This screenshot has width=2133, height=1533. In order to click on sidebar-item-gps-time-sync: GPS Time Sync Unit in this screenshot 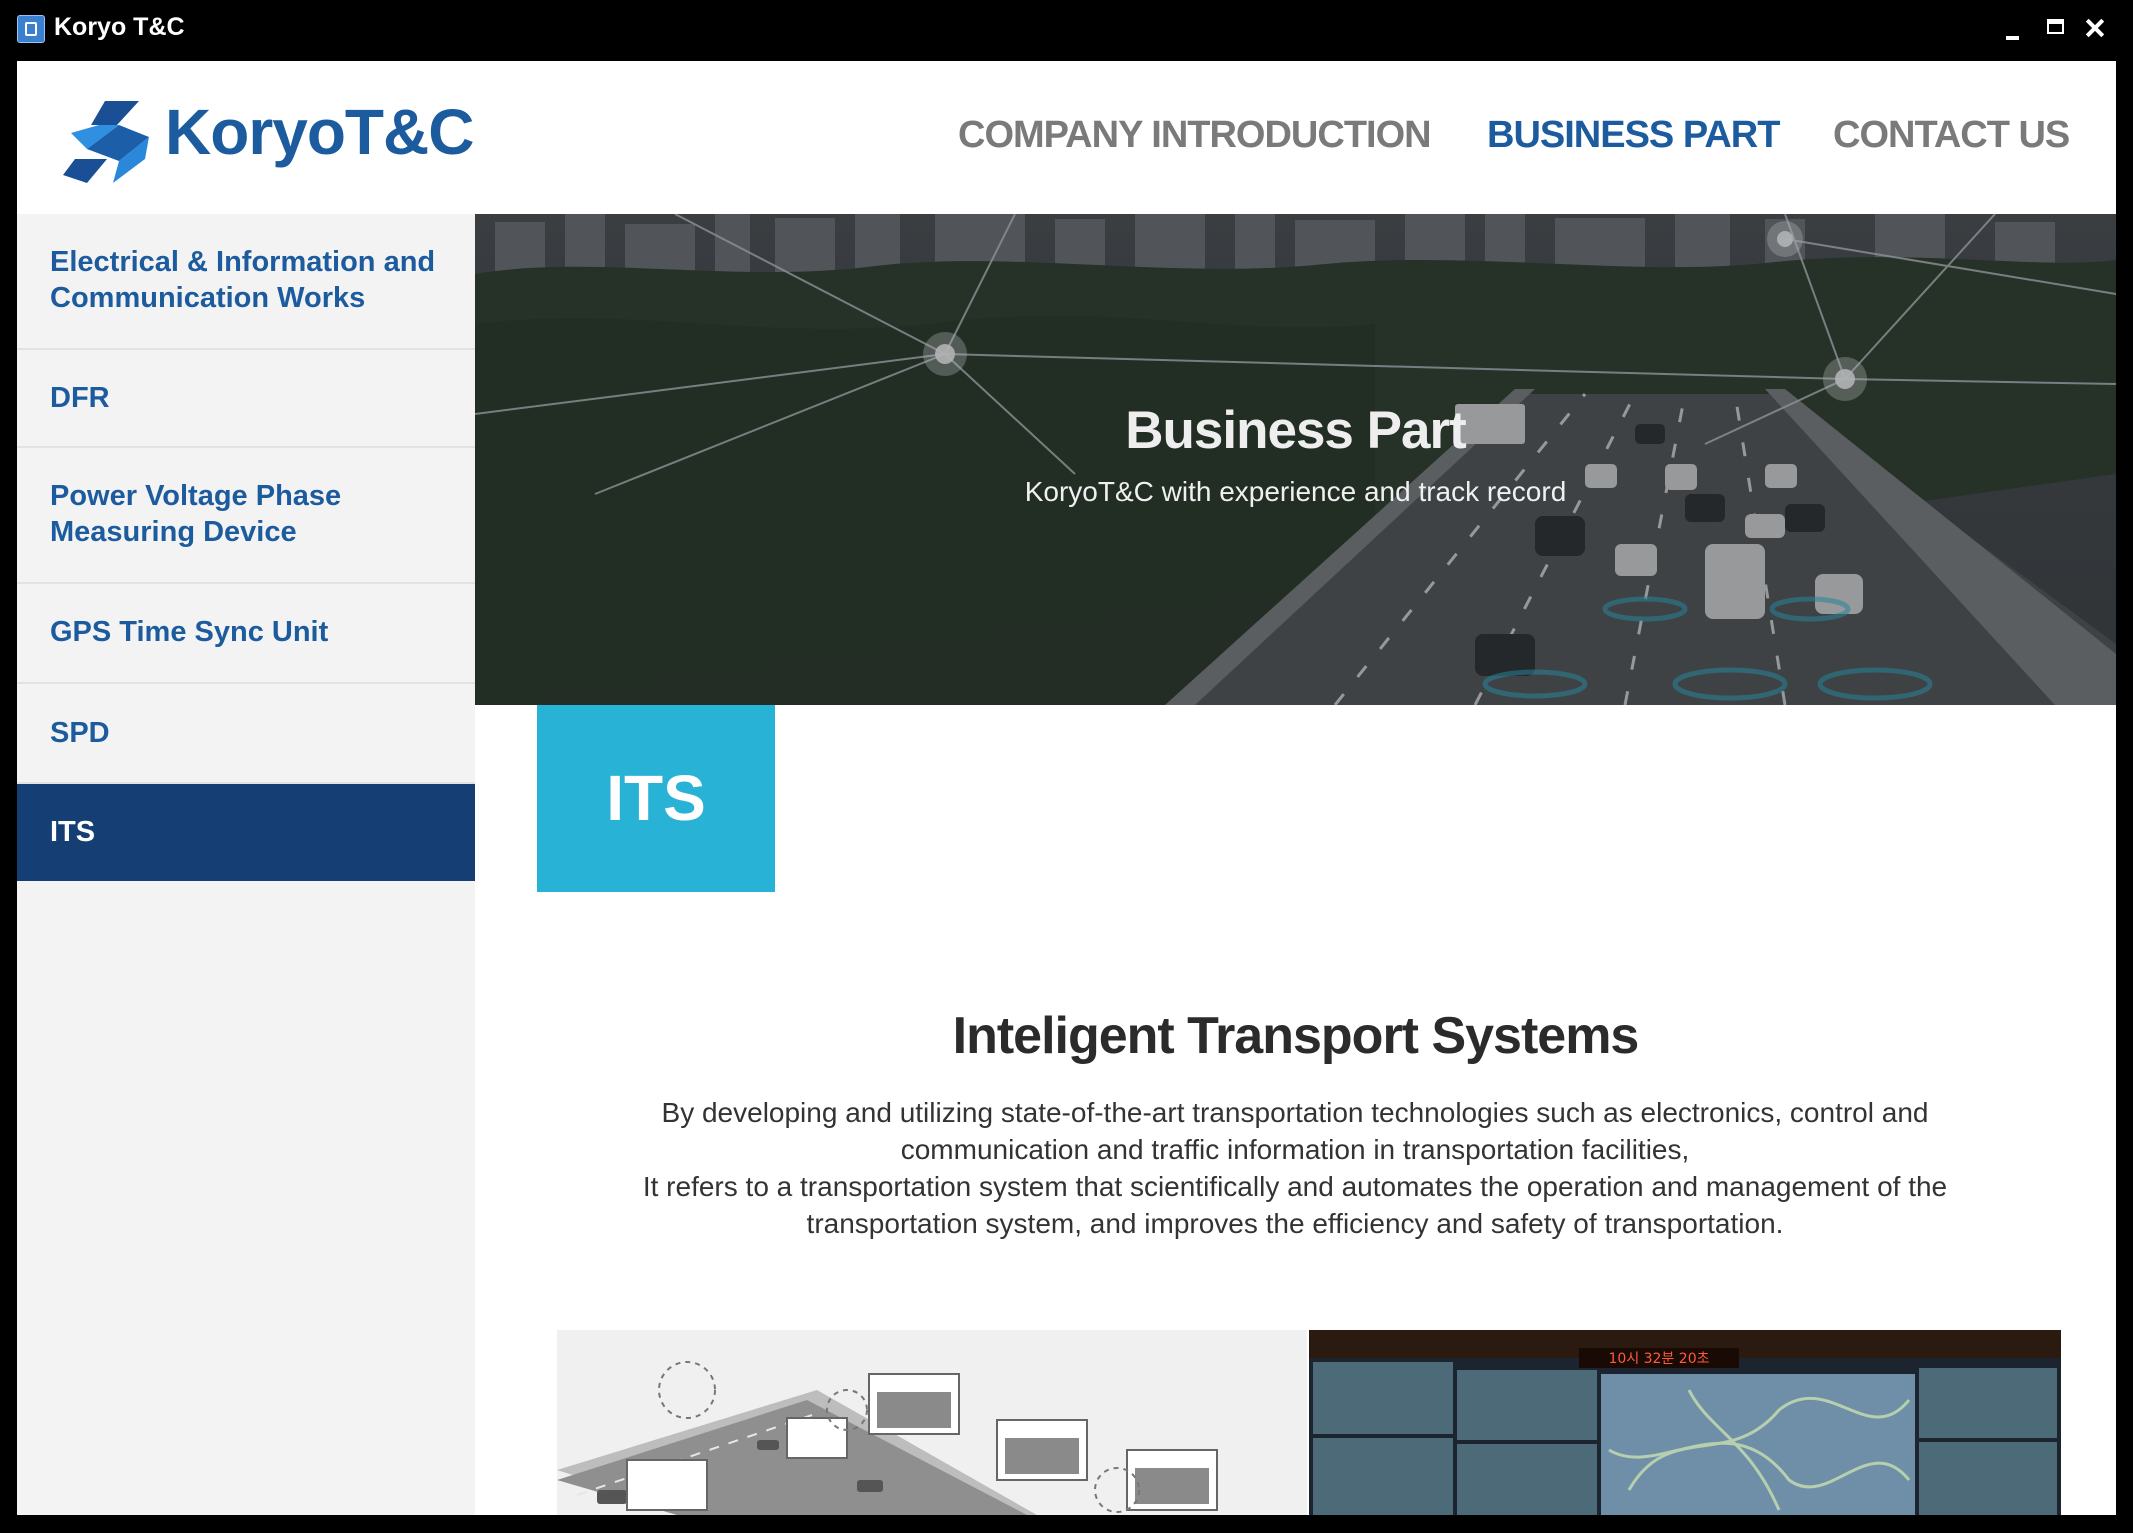, I will do `click(246, 634)`.